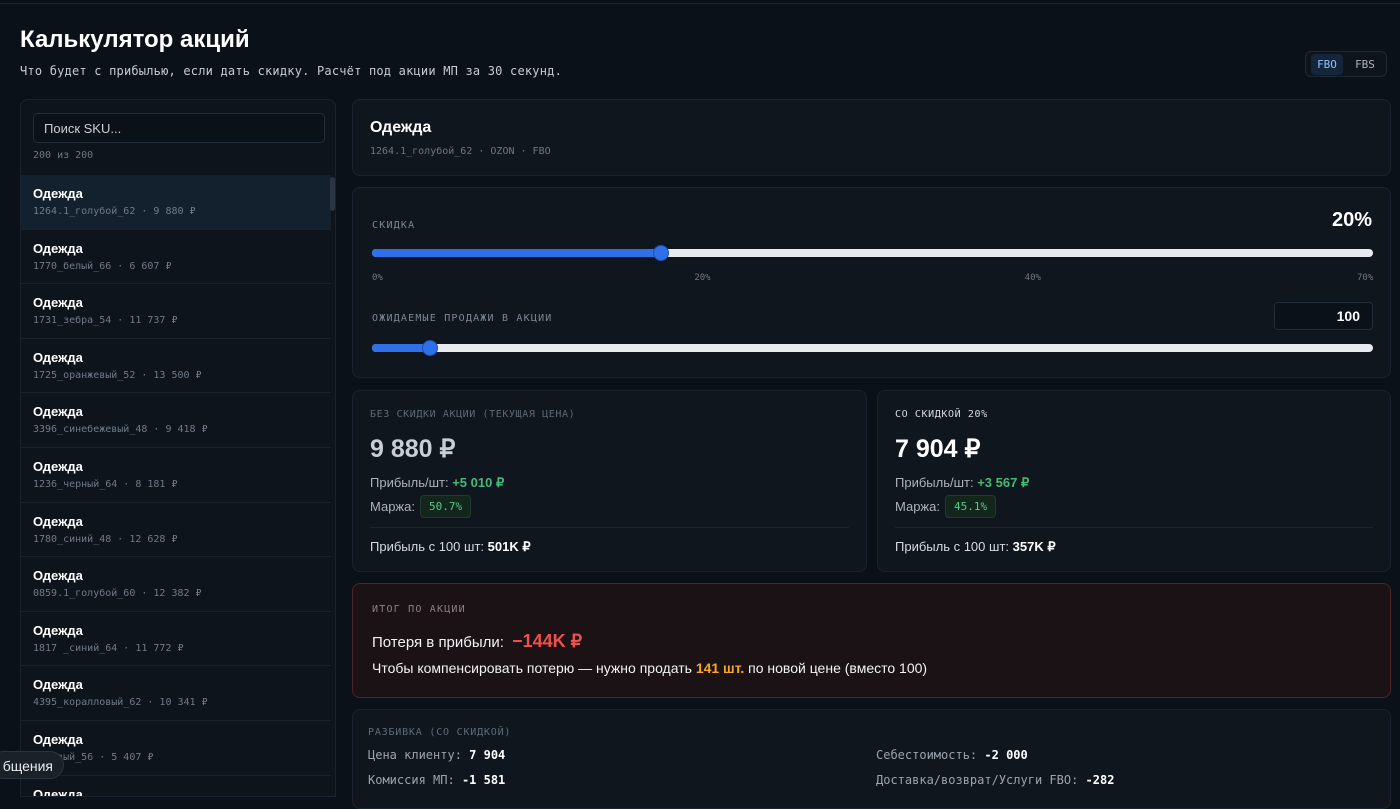 The image size is (1400, 809). What do you see at coordinates (411, 780) in the screenshot?
I see `breakdown-row-label: Комиссия МП:` at bounding box center [411, 780].